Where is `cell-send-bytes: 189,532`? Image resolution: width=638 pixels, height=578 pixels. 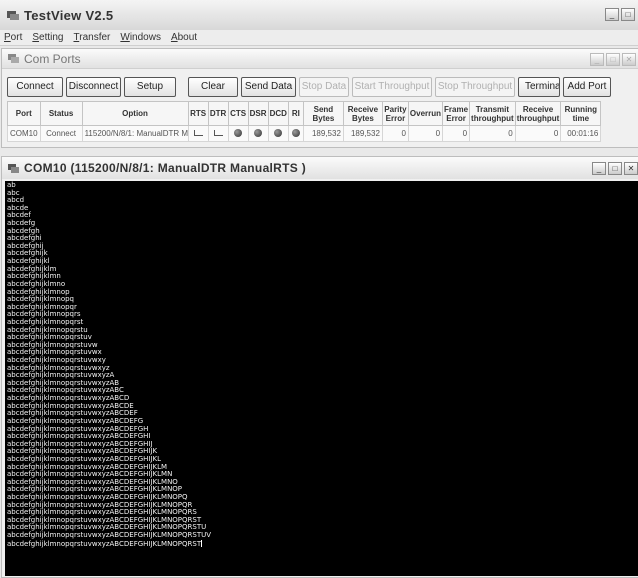 cell-send-bytes: 189,532 is located at coordinates (323, 133).